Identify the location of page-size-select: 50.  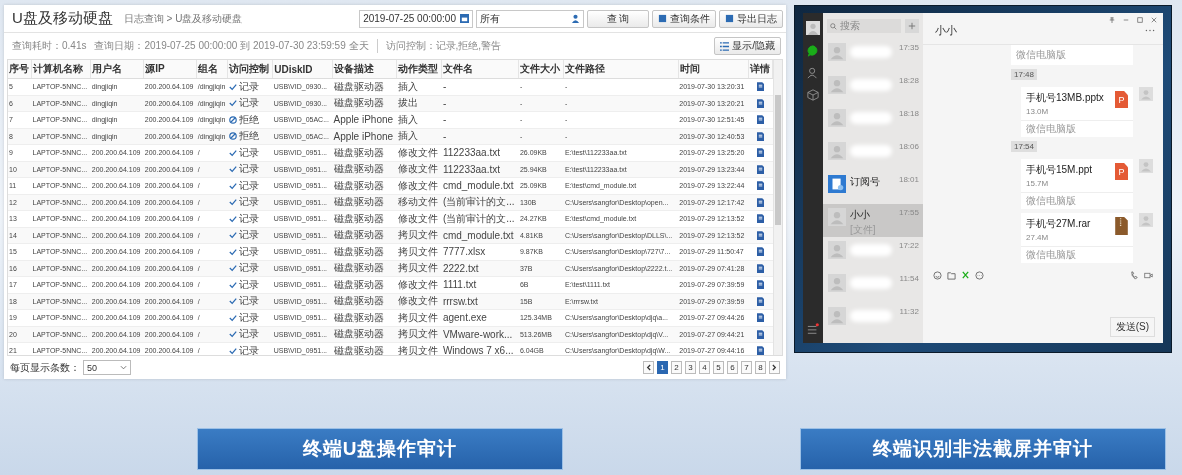
(107, 367).